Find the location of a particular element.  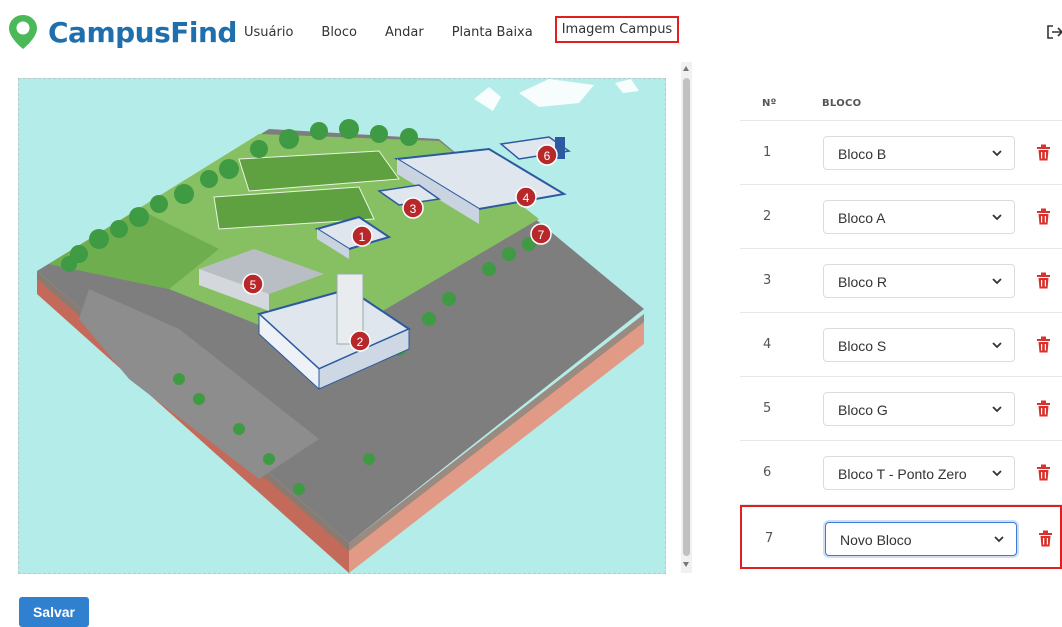

table-row: 7 Novo Bloco is located at coordinates (901, 537).